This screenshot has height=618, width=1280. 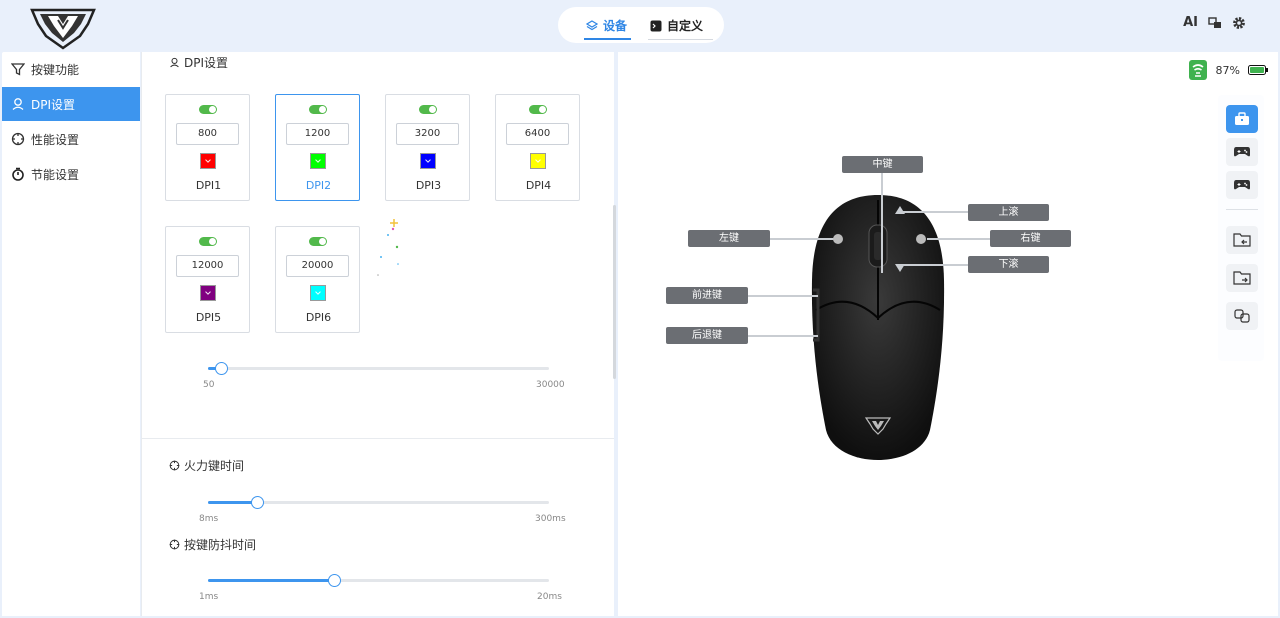 What do you see at coordinates (222, 368) in the screenshot?
I see `dpi-slider-handle` at bounding box center [222, 368].